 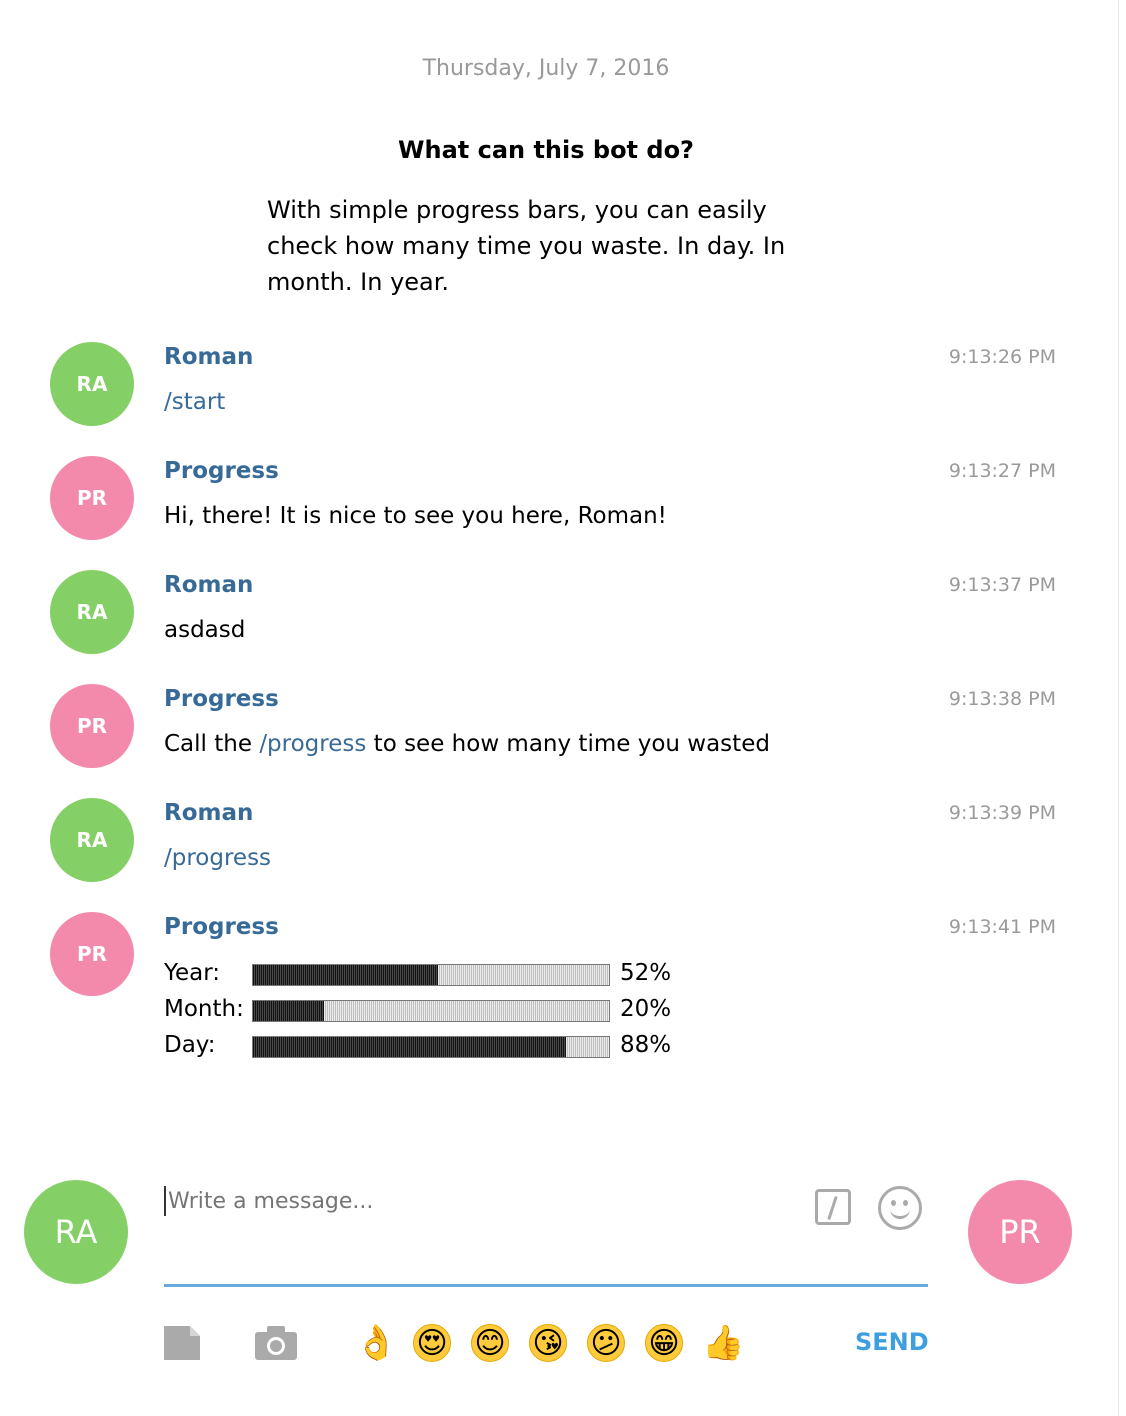 What do you see at coordinates (1002, 927) in the screenshot?
I see `message-time: 9:13:41 PM` at bounding box center [1002, 927].